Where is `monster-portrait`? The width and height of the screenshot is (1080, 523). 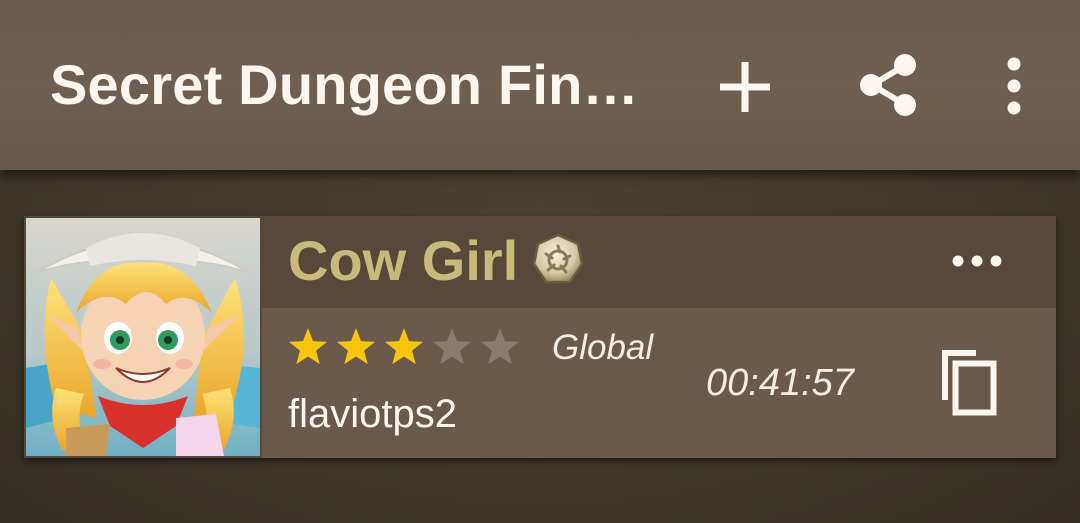
monster-portrait is located at coordinates (143, 337).